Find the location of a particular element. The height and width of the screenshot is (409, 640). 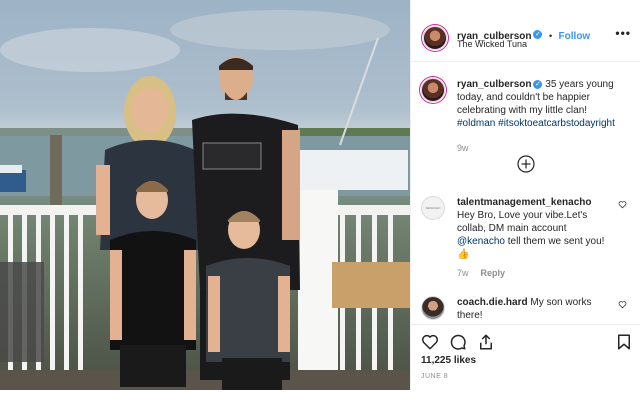

commenter-avatar is located at coordinates (433, 308).